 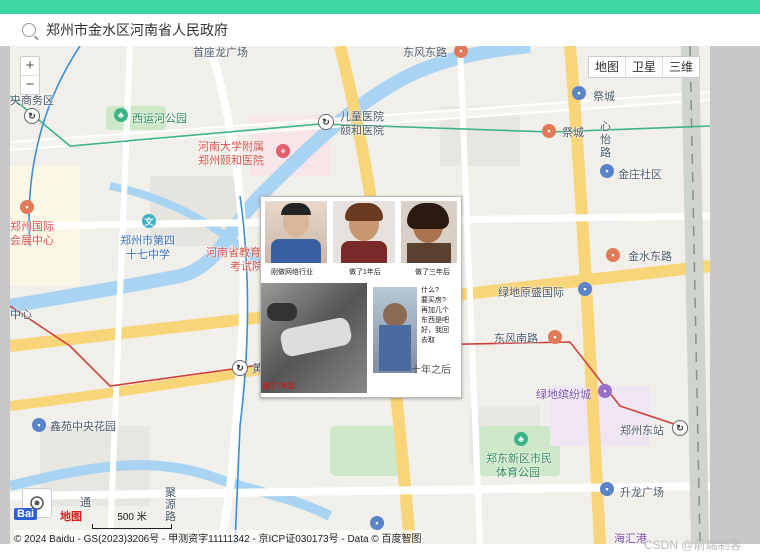 I want to click on search-bar, so click(x=385, y=30).